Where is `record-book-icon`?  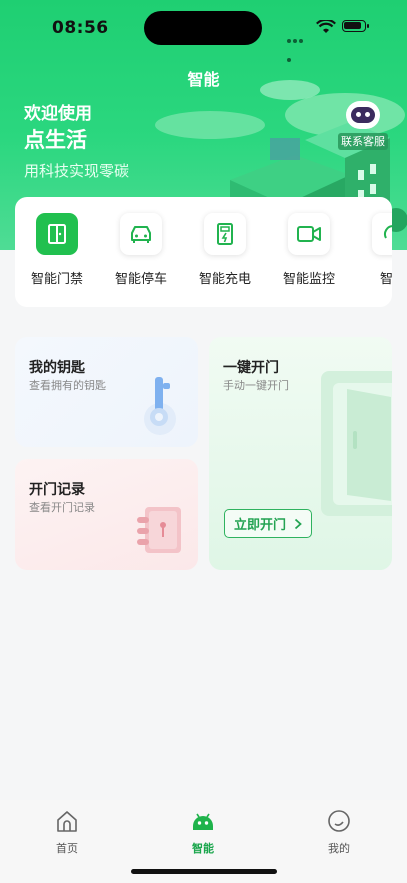 record-book-icon is located at coordinates (159, 530).